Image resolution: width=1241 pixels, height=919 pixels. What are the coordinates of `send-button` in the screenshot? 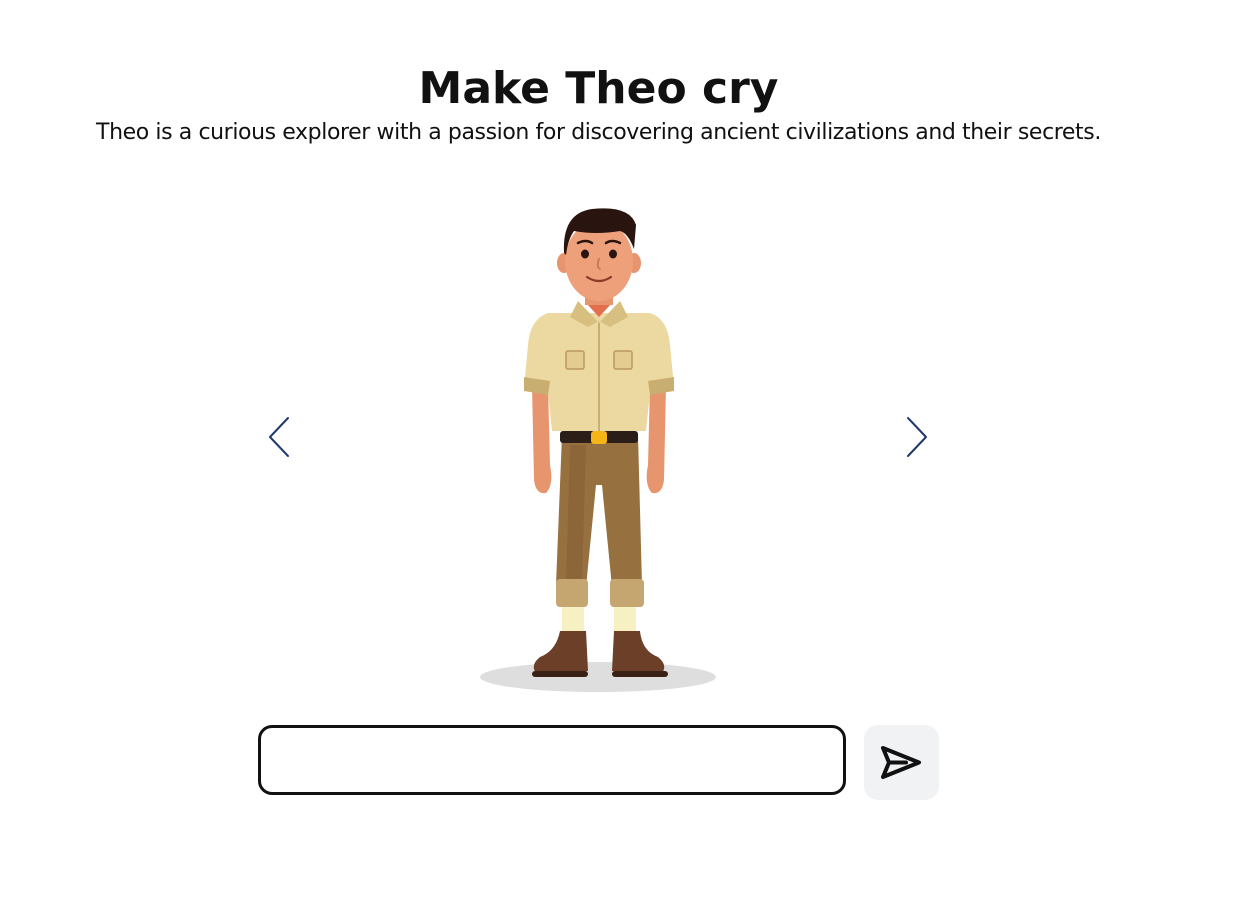 It's located at (901, 762).